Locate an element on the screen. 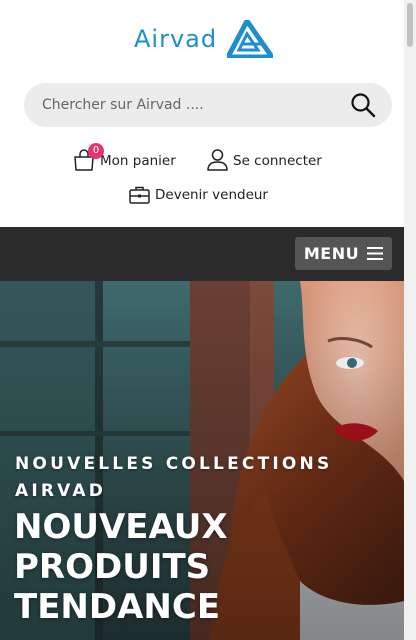  cart-count-badge: 0 is located at coordinates (96, 151).